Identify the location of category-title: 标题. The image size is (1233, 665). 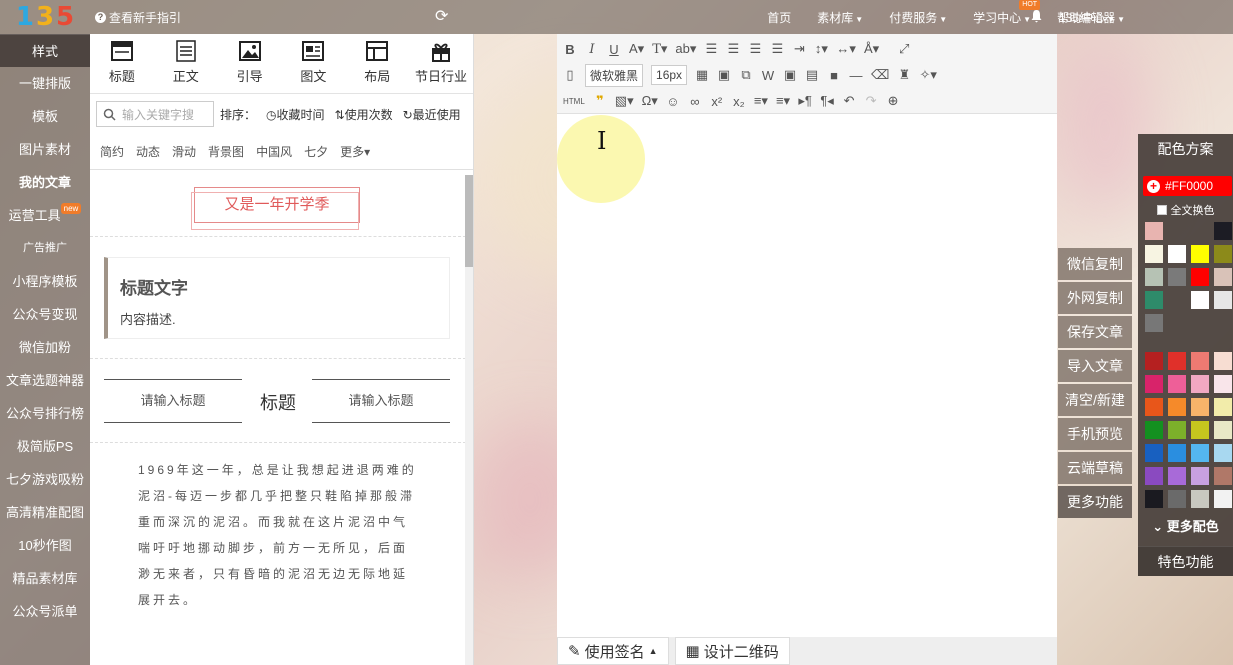
(122, 63).